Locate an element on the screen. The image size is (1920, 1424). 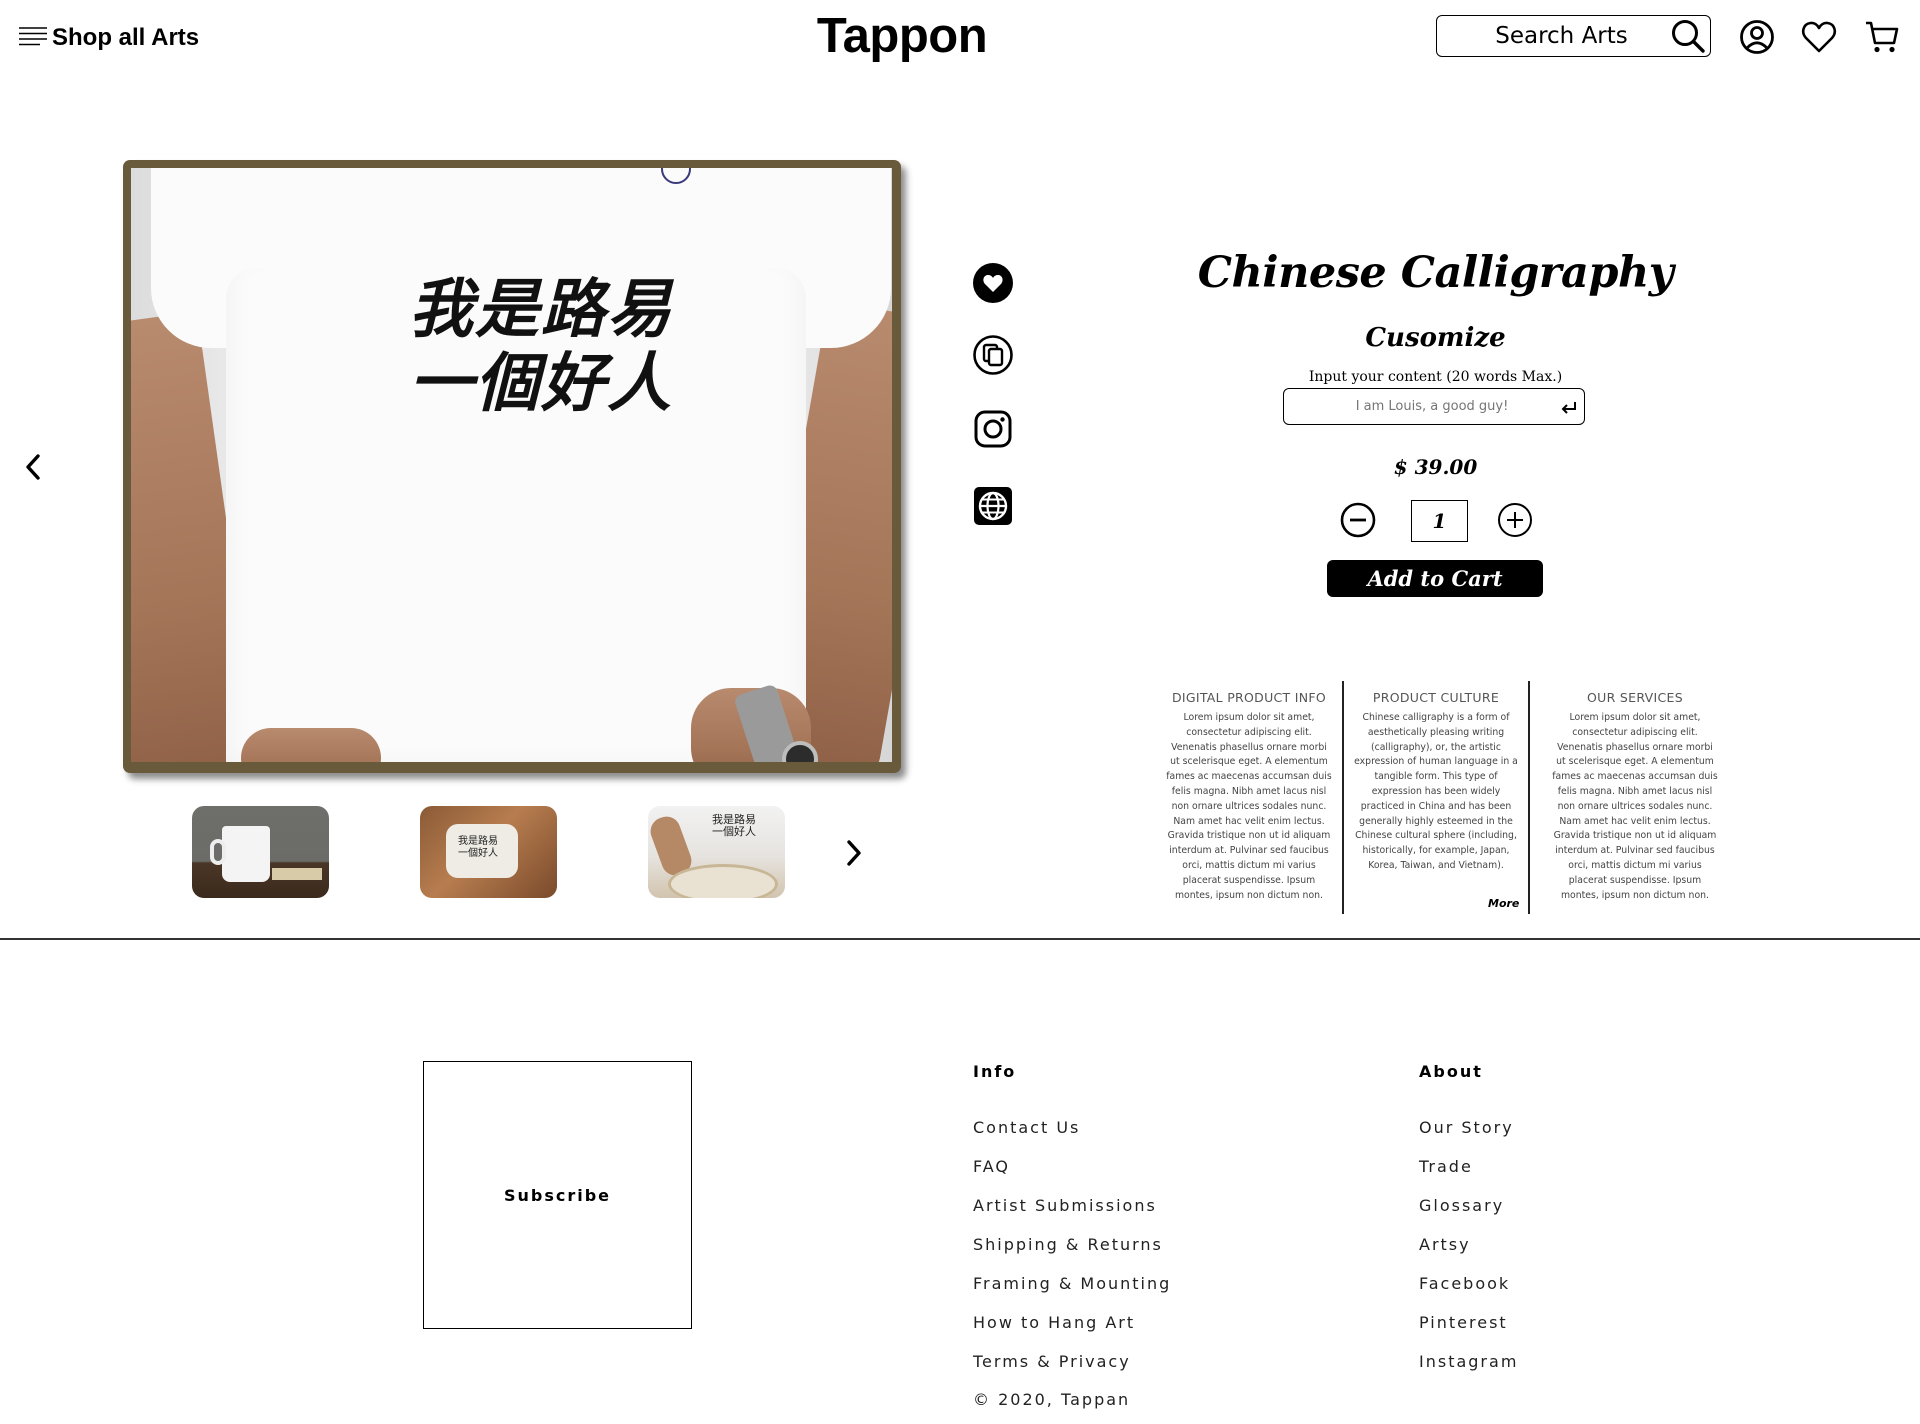
copy-link-icon is located at coordinates (993, 355).